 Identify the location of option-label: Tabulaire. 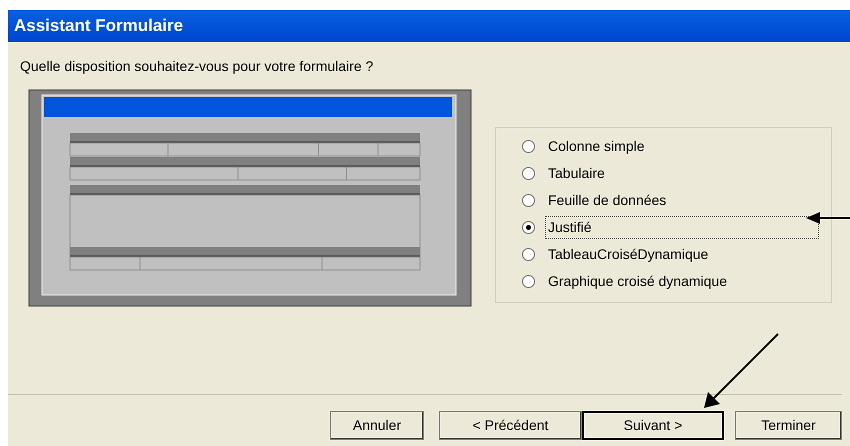
(576, 173).